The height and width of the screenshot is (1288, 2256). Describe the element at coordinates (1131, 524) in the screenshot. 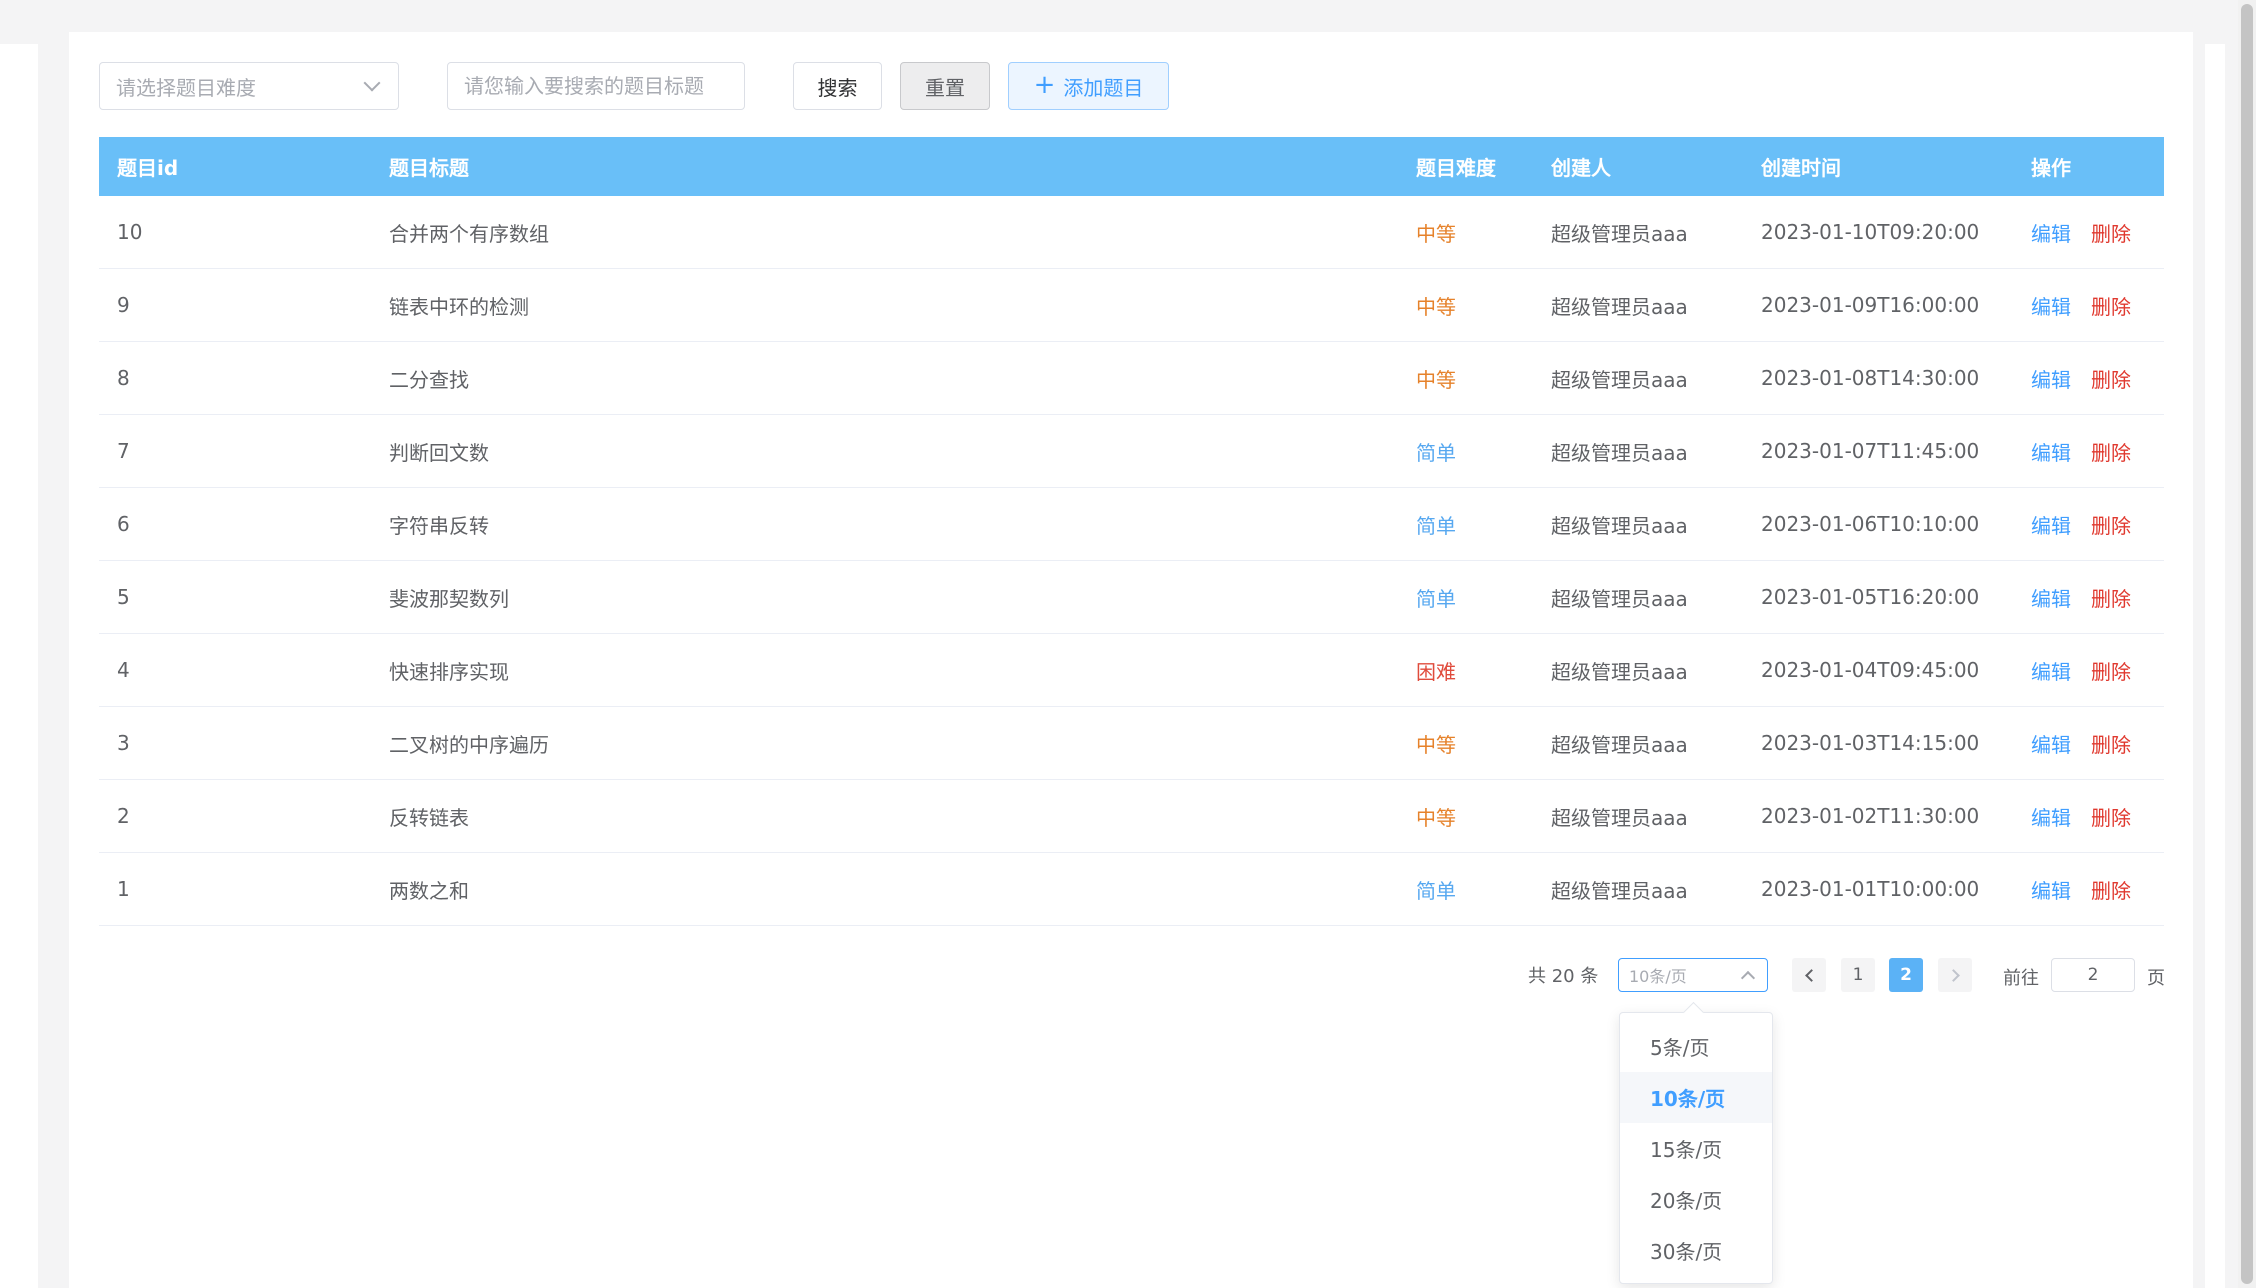

I see `table-row: 6 字符串反转 简单 超级管理员aaa 2023-01-06T10:10:00 编辑 删除` at that location.